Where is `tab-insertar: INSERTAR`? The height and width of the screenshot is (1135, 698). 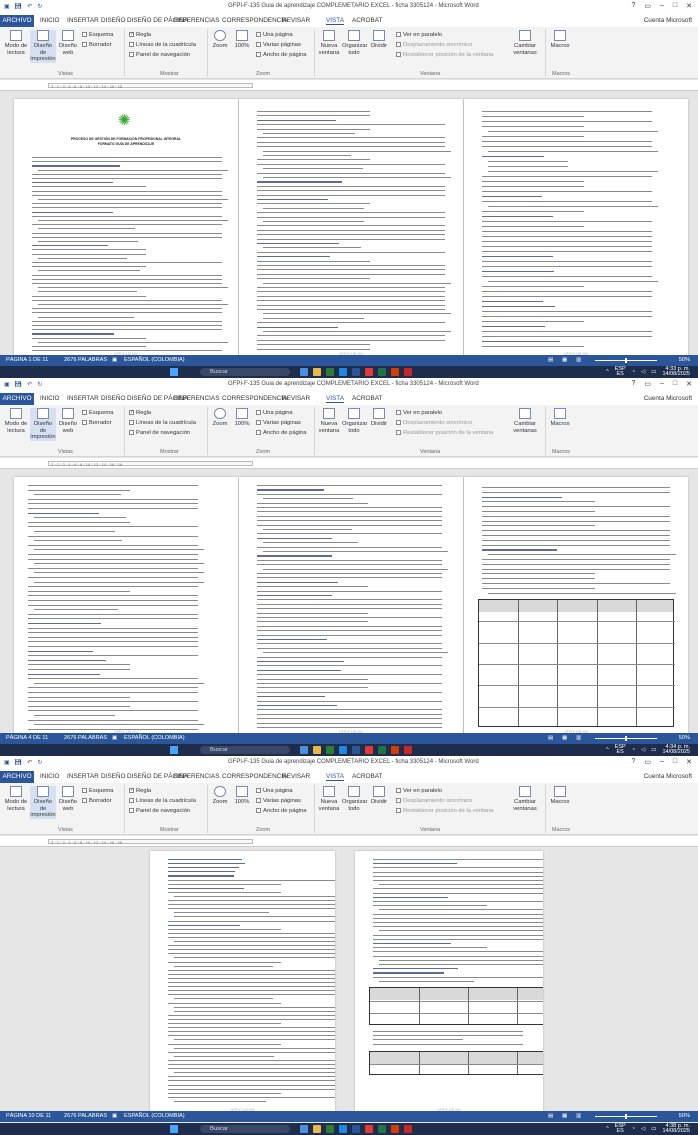
tab-insertar: INSERTAR is located at coordinates (83, 398).